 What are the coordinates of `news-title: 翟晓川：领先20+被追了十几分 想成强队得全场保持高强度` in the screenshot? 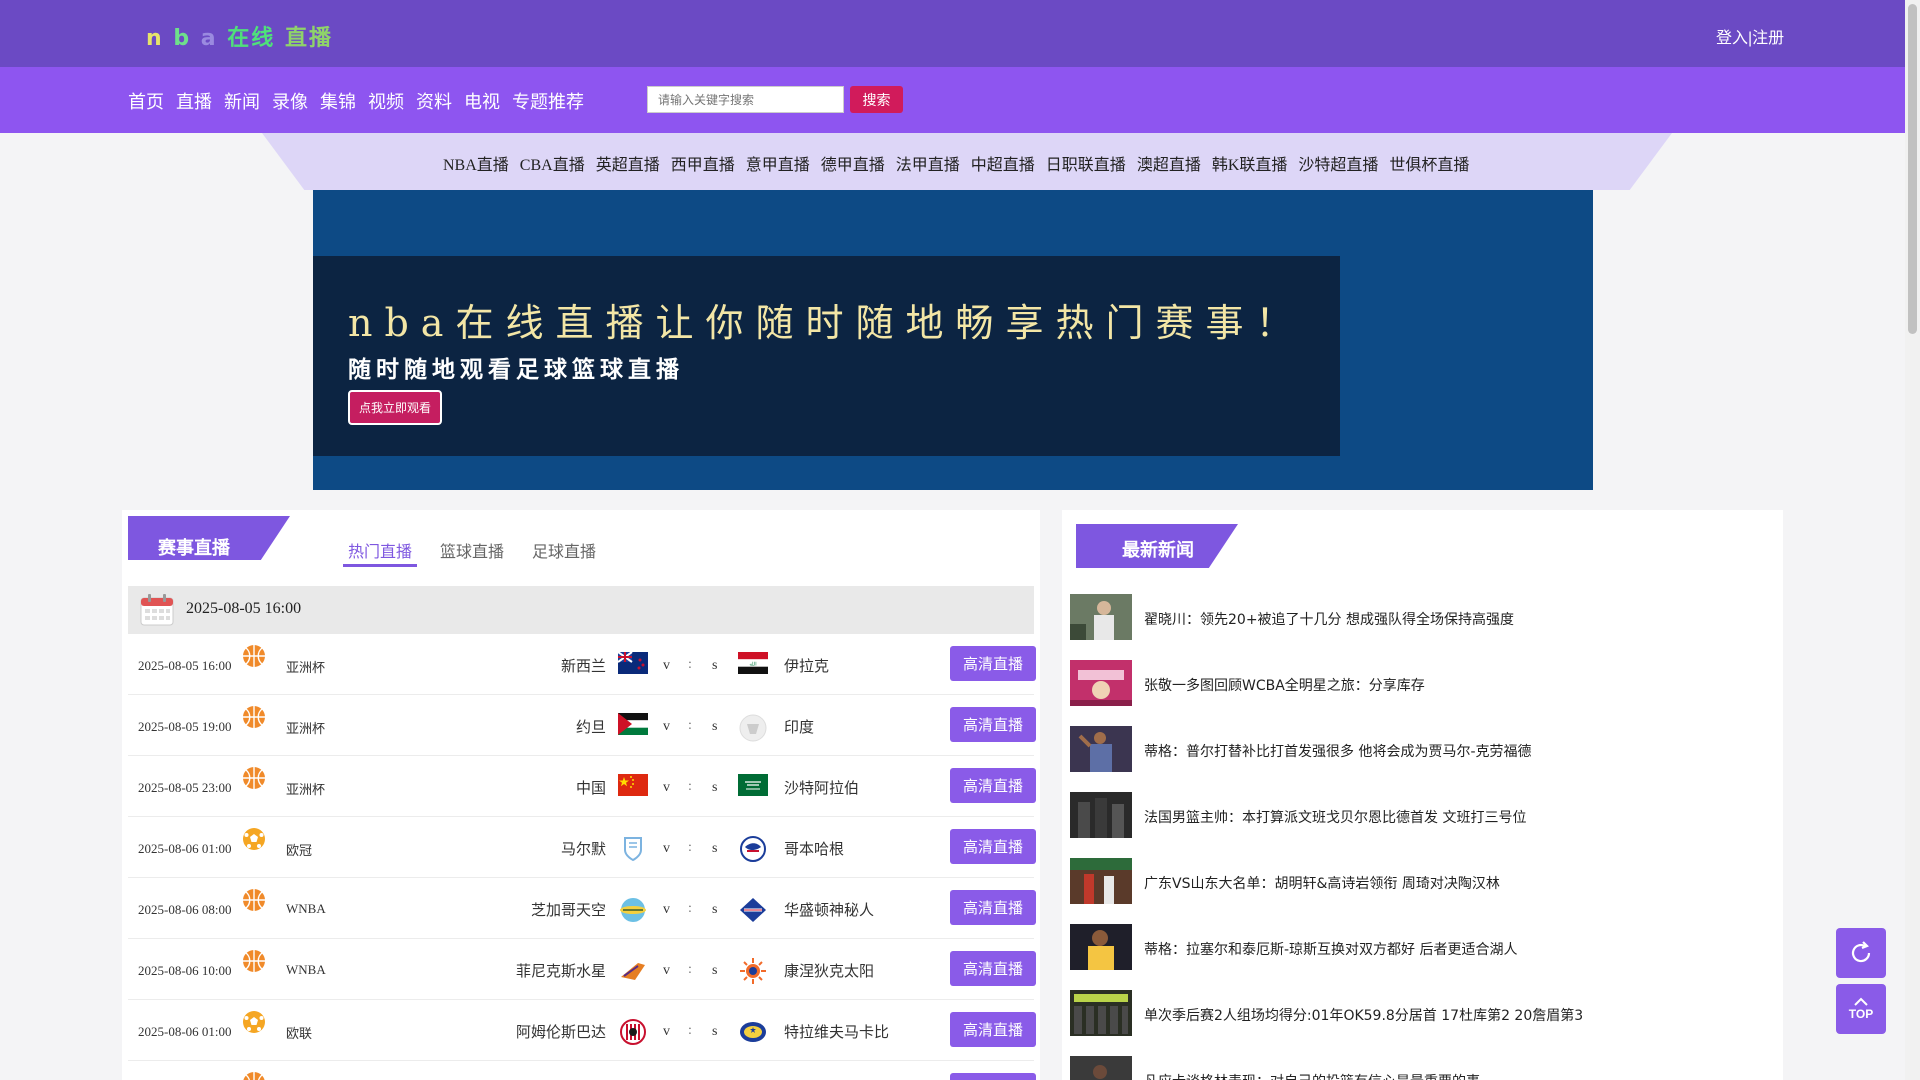 It's located at (1329, 619).